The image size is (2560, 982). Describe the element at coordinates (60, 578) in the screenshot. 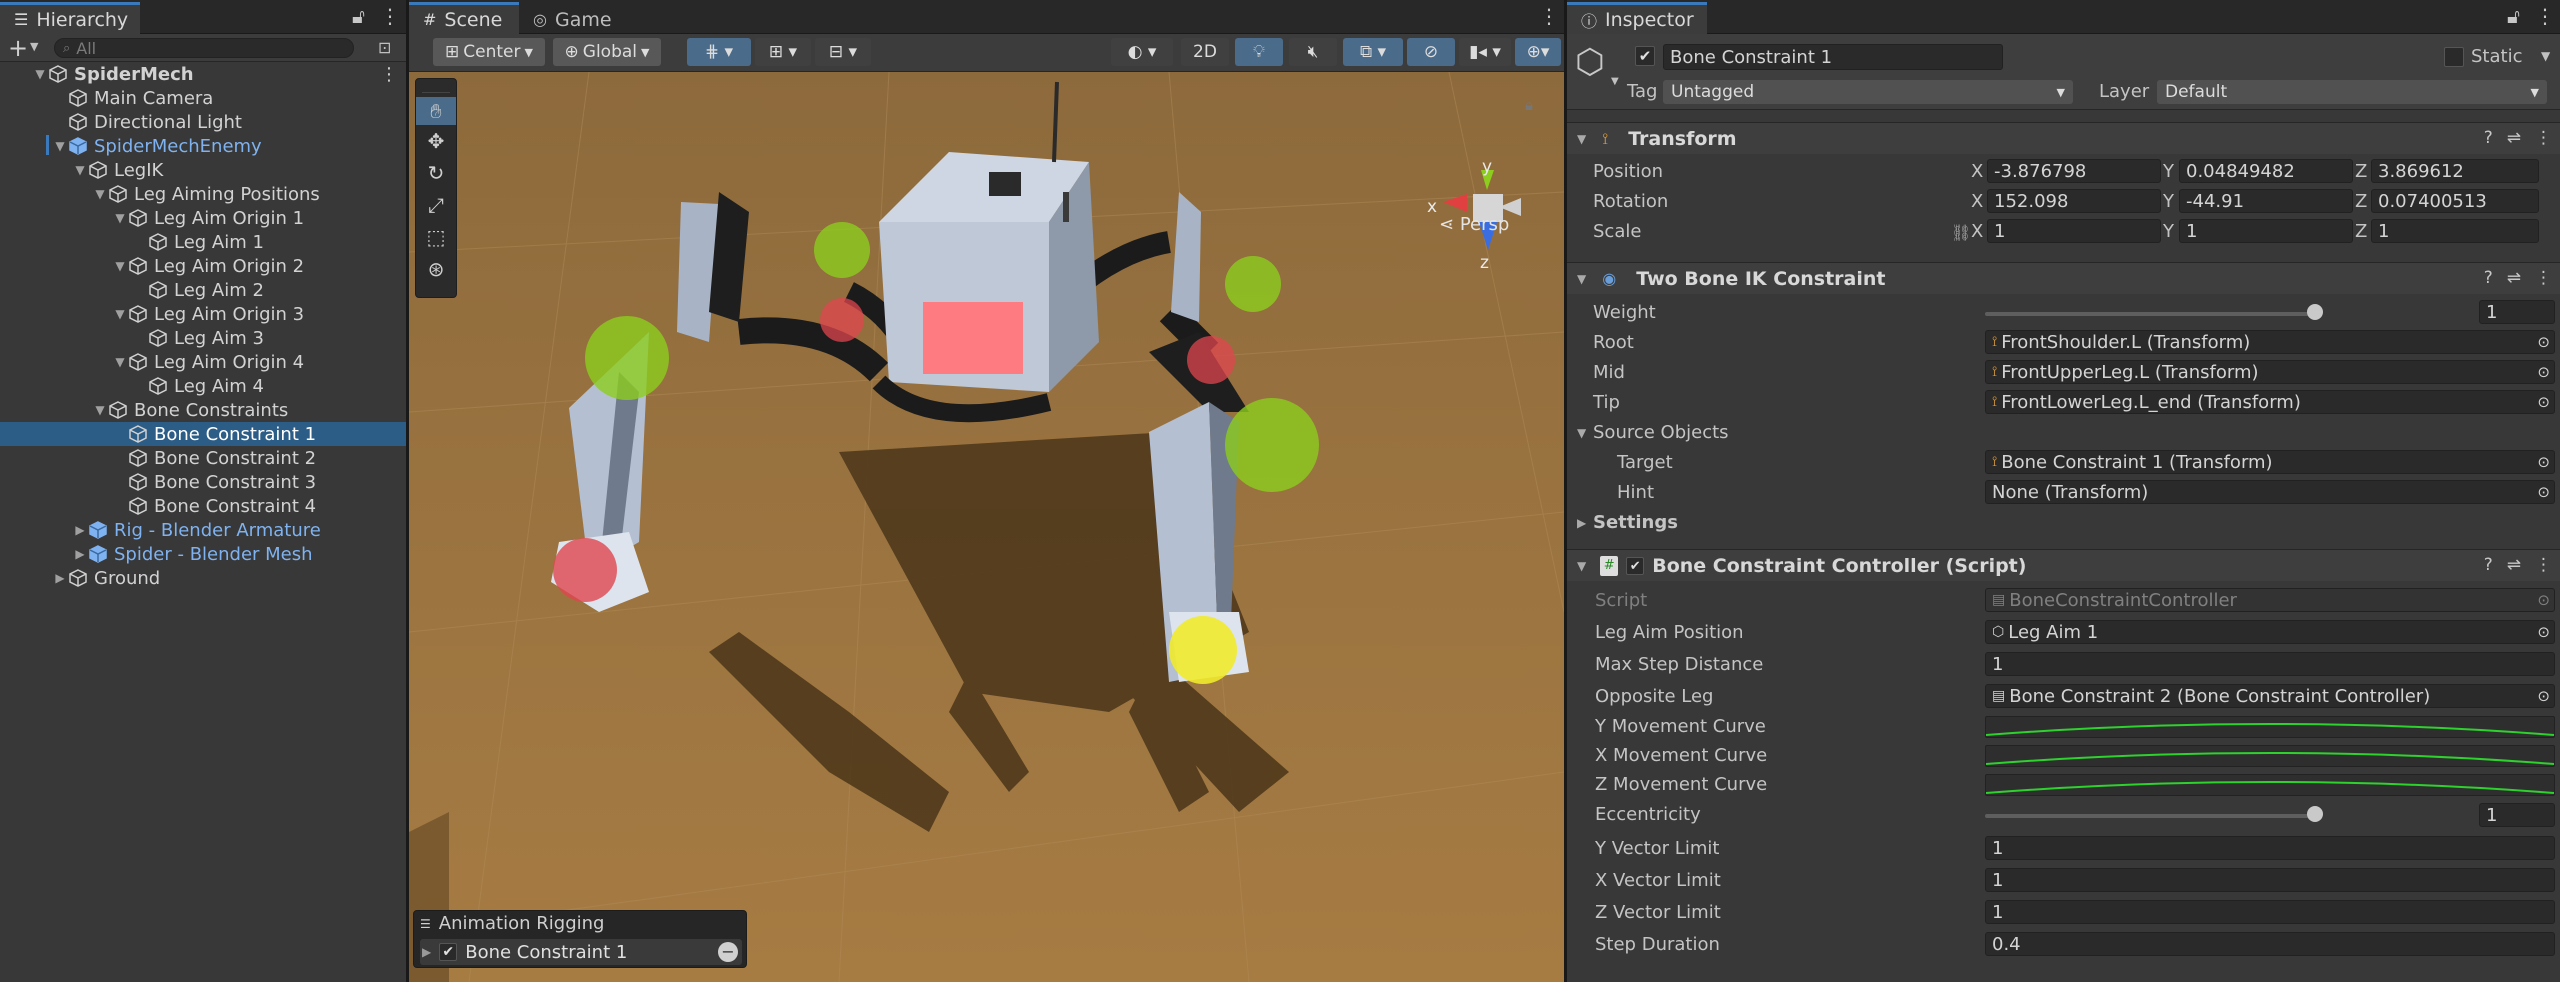

I see `collapsed-arrow-icon: ▶` at that location.